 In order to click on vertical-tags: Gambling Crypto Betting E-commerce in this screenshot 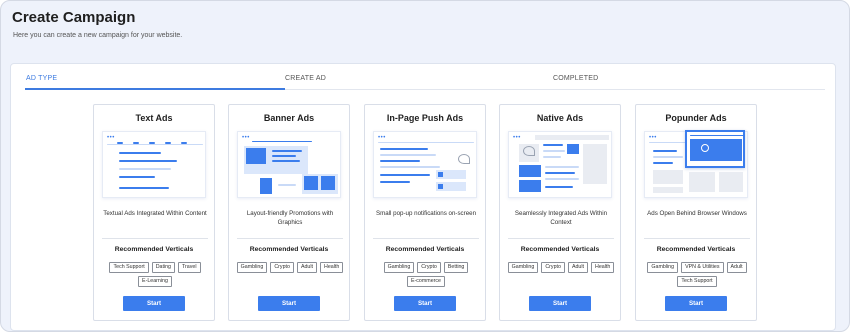, I will do `click(426, 274)`.